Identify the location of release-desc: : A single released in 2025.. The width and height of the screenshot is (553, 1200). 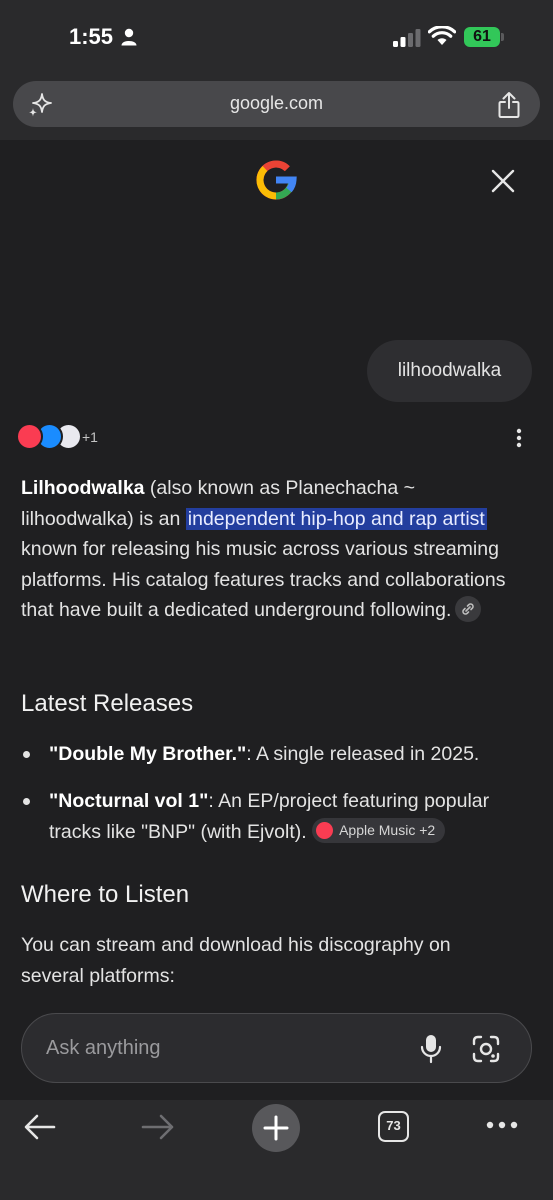
(363, 754).